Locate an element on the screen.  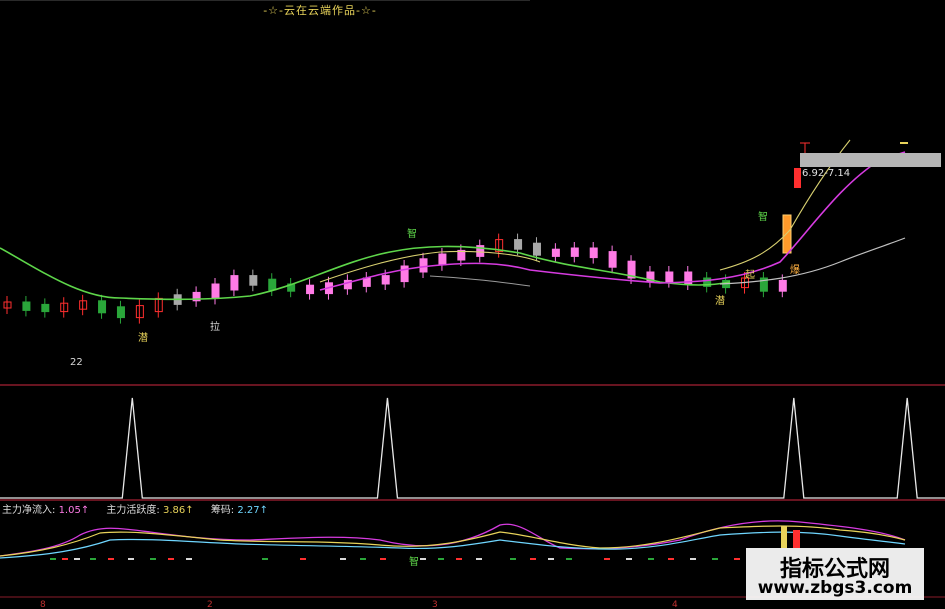
ma-green is located at coordinates (365, 273).